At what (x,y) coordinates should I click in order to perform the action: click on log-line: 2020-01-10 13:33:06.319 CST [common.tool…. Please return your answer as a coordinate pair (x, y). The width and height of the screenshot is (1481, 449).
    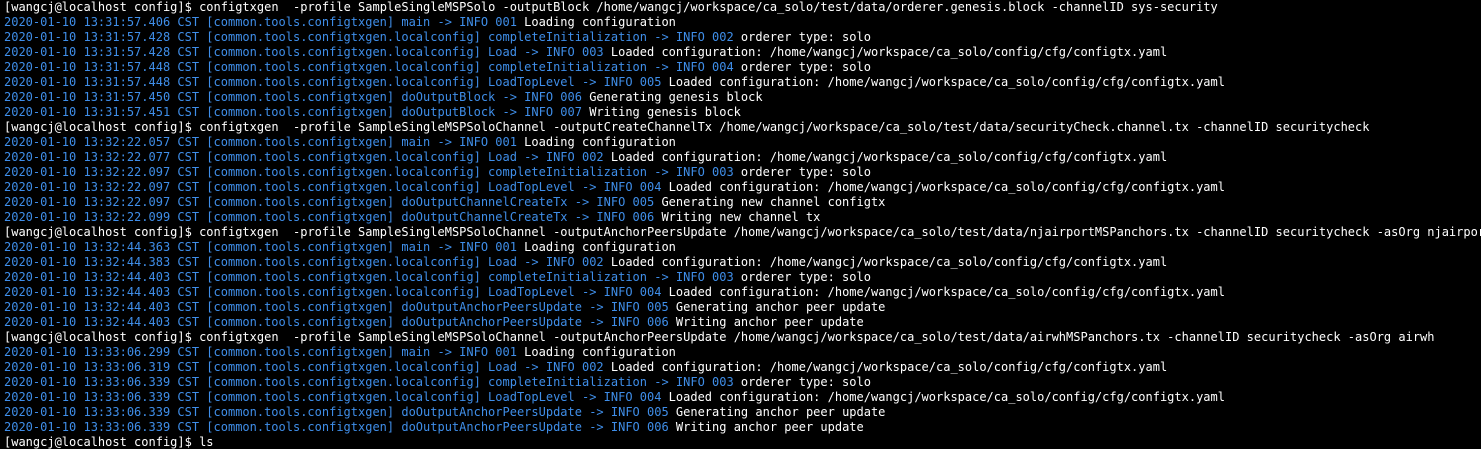
    Looking at the image, I should click on (742, 367).